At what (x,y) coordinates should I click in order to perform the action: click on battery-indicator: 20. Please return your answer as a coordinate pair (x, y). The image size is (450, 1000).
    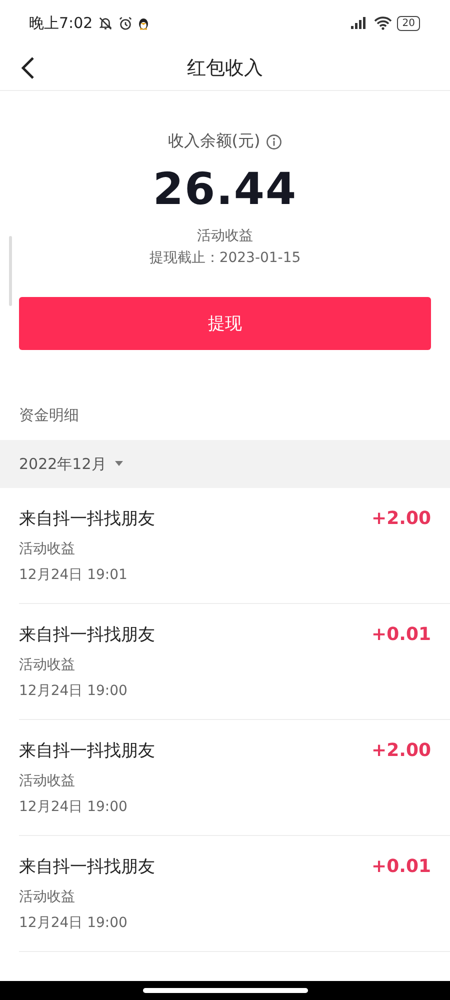
    Looking at the image, I should click on (408, 23).